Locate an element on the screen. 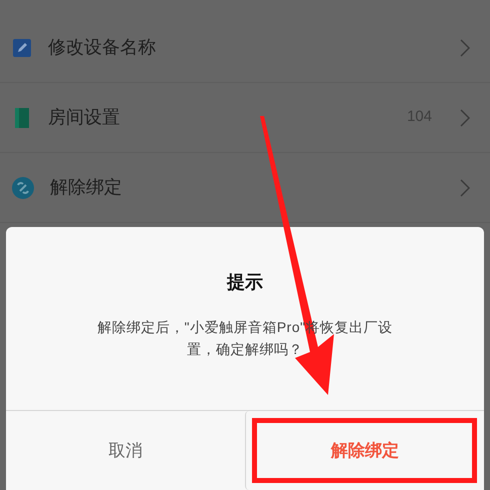 The width and height of the screenshot is (490, 490). confirm-button: 解除绑定 is located at coordinates (364, 450).